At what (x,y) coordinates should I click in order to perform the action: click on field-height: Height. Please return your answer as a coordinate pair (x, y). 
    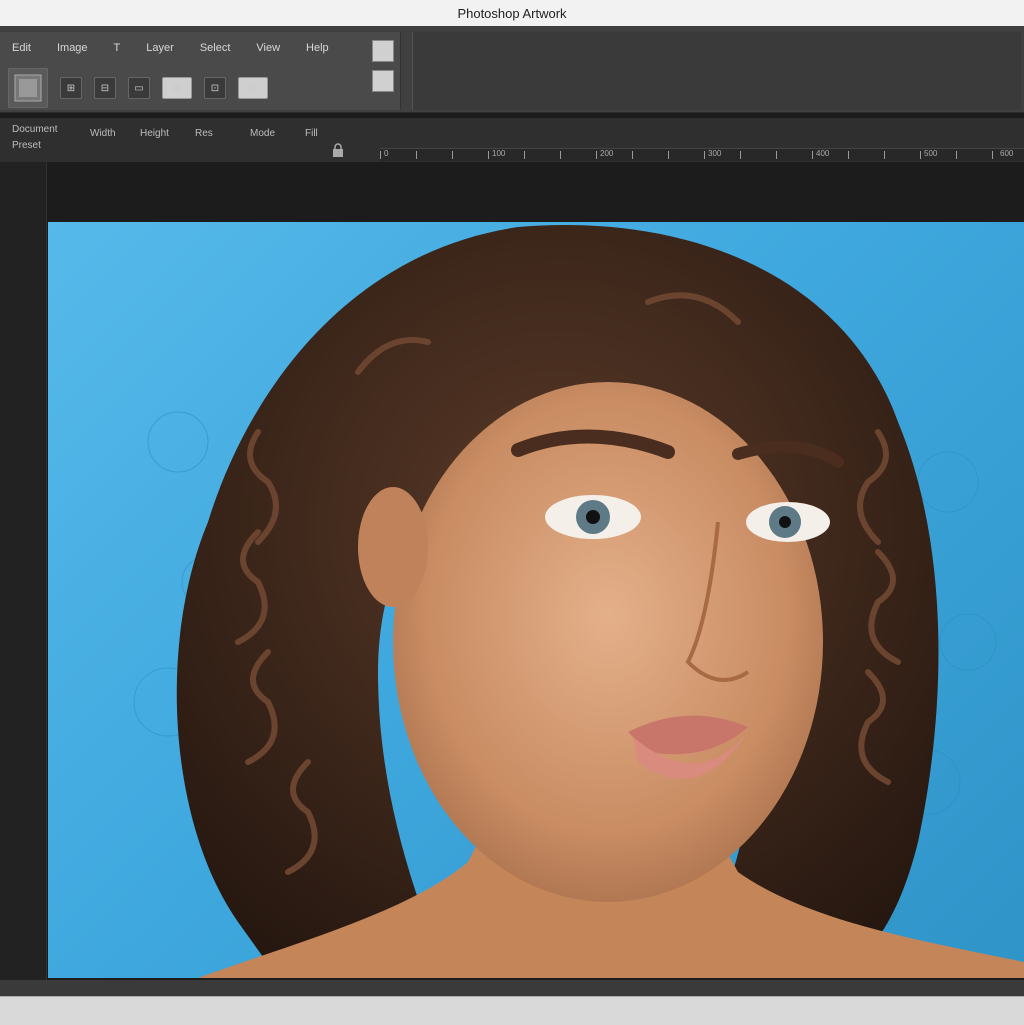
    Looking at the image, I should click on (154, 133).